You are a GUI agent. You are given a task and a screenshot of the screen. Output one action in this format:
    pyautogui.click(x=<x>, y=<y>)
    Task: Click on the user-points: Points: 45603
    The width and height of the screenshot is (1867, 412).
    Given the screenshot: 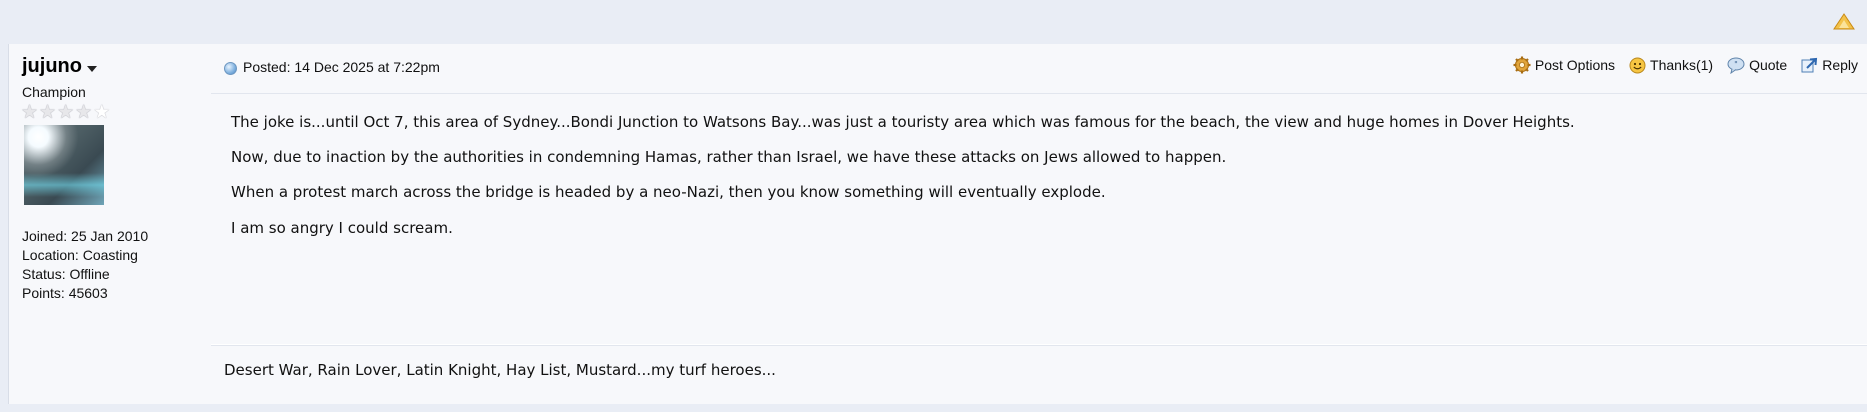 What is the action you would take?
    pyautogui.click(x=65, y=293)
    